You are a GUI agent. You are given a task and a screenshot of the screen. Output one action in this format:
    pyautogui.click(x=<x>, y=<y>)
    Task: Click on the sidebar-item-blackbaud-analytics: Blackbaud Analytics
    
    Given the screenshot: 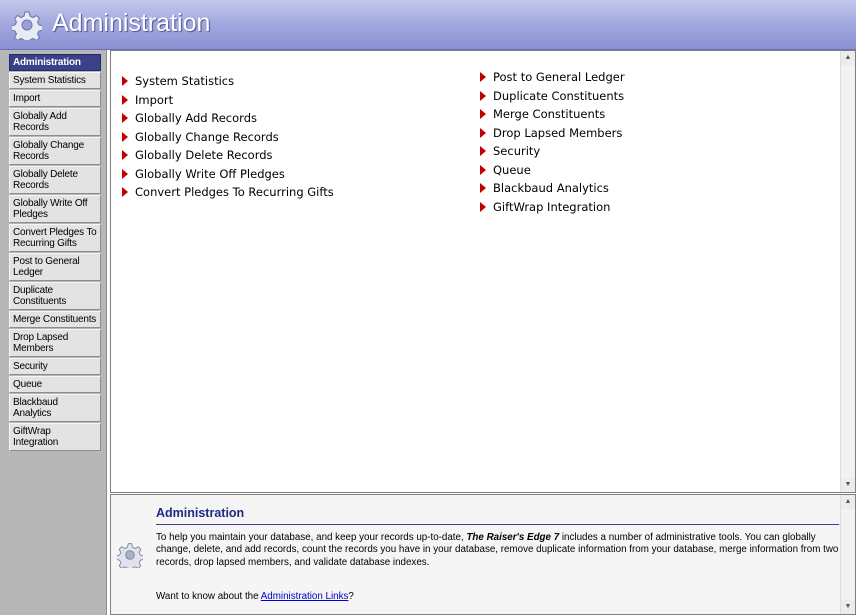 What is the action you would take?
    pyautogui.click(x=55, y=408)
    